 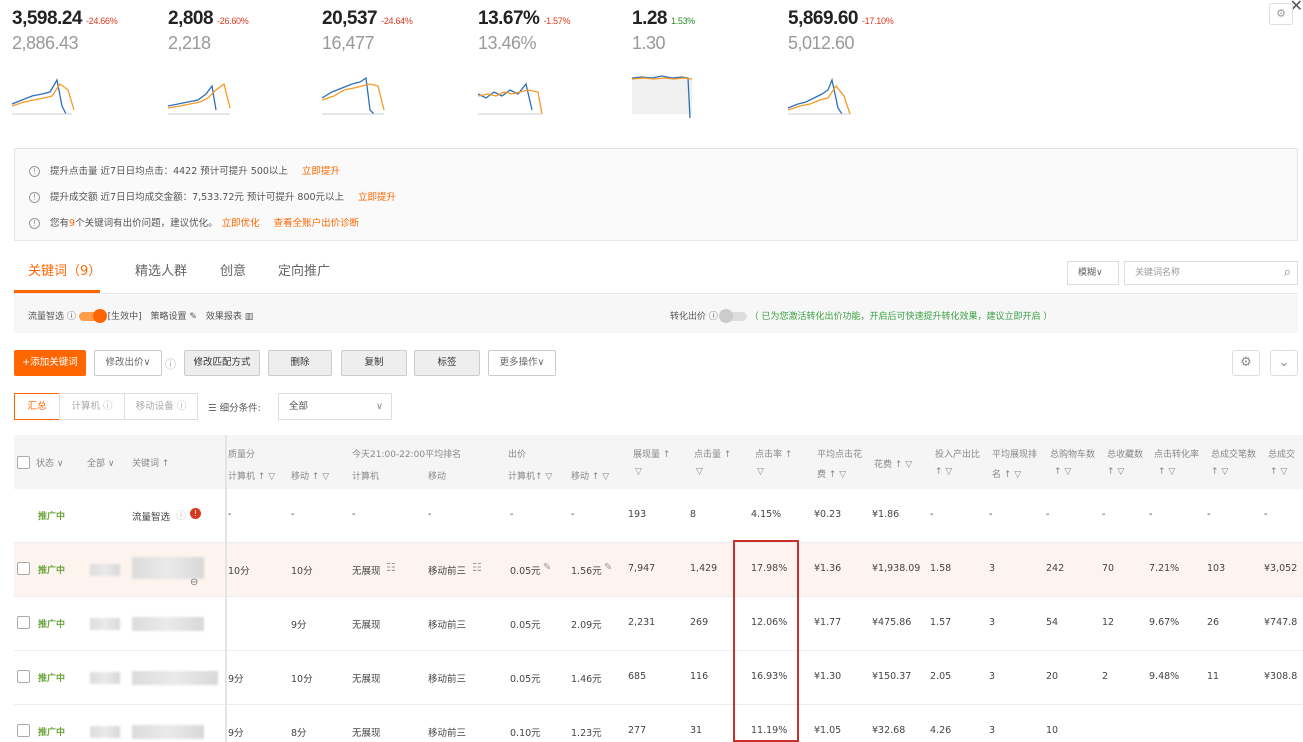 What do you see at coordinates (100, 462) in the screenshot?
I see `col-filter-all: 全部 ∨` at bounding box center [100, 462].